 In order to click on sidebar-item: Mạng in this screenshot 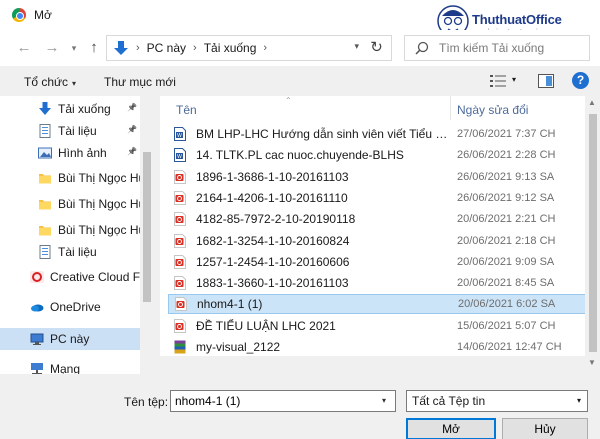, I will do `click(70, 366)`.